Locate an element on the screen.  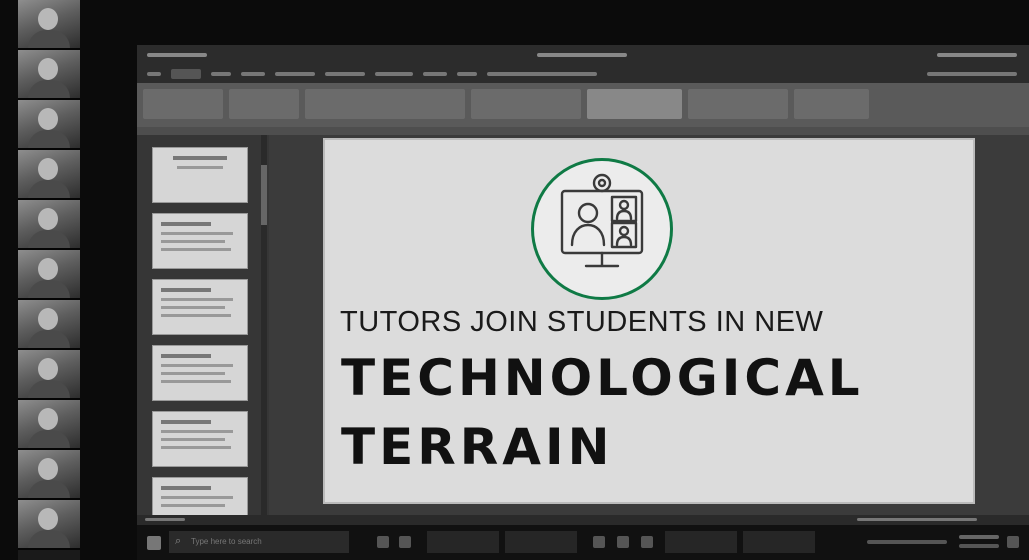
participant-video-strip is located at coordinates (49, 280).